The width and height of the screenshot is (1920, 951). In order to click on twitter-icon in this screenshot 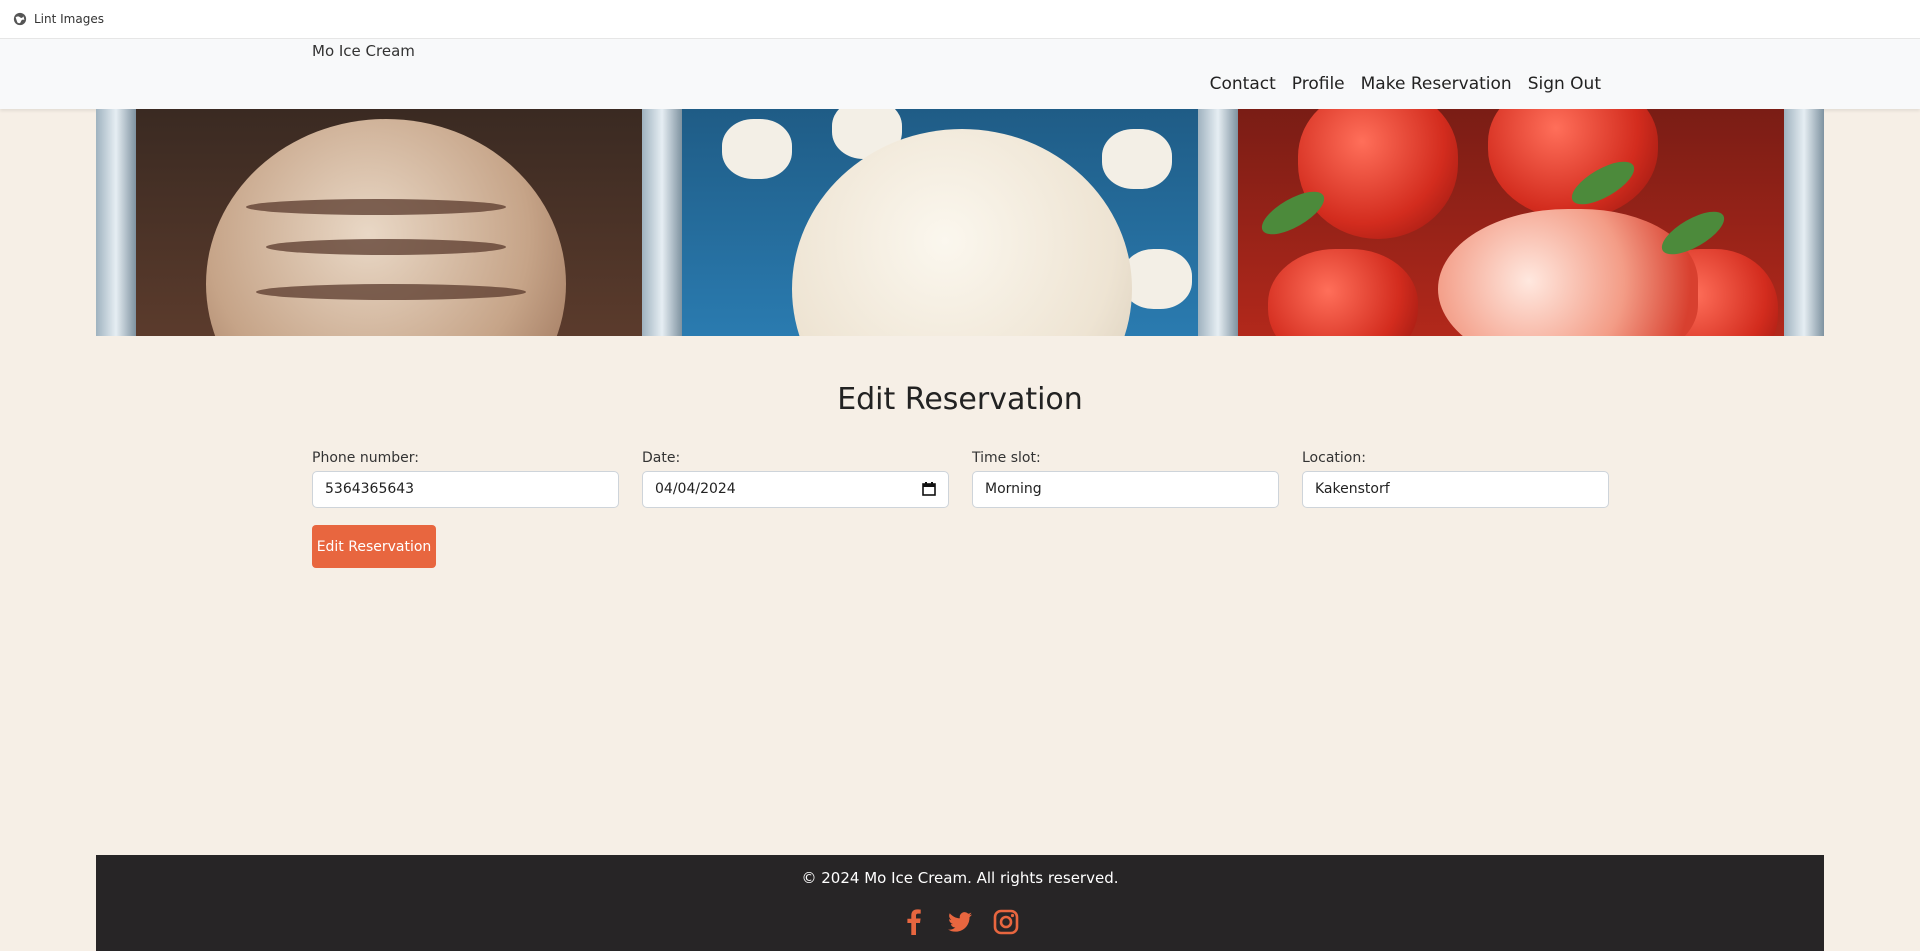, I will do `click(960, 922)`.